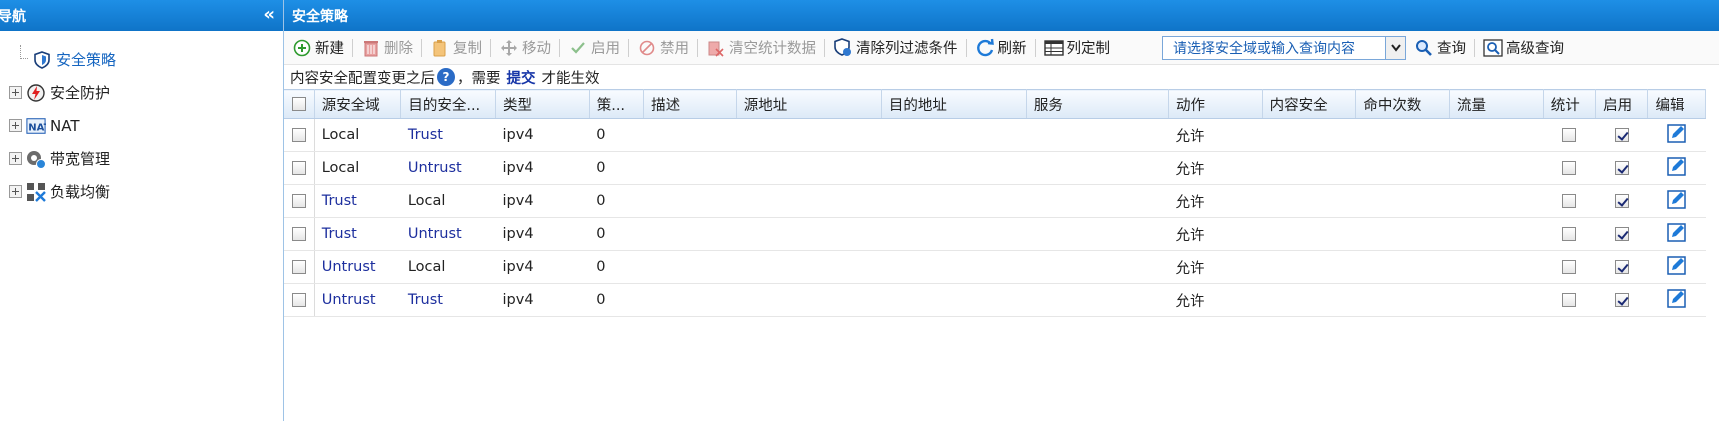  Describe the element at coordinates (1622, 104) in the screenshot. I see `col-header: 启用` at that location.